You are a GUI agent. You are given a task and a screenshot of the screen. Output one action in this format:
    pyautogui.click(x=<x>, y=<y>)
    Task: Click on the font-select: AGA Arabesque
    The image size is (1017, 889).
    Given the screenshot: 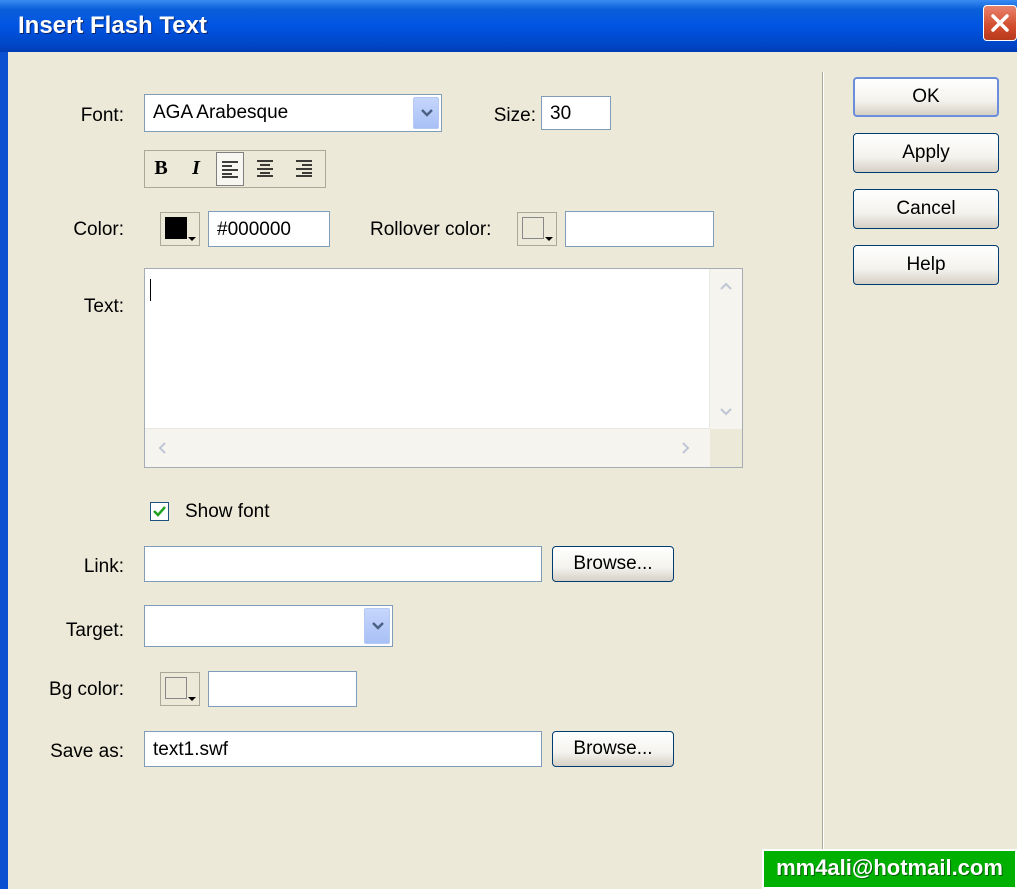 What is the action you would take?
    pyautogui.click(x=293, y=113)
    